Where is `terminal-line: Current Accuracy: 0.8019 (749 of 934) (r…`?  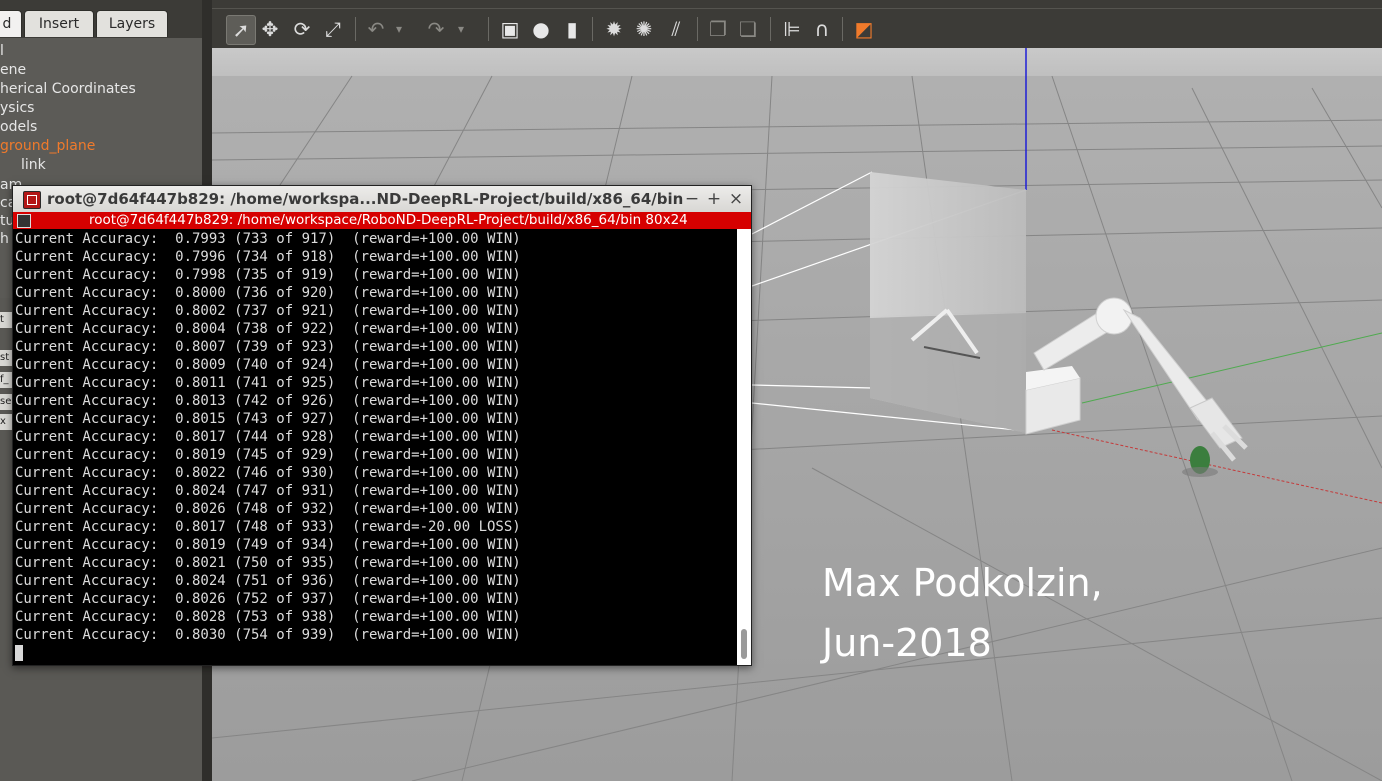 terminal-line: Current Accuracy: 0.8019 (749 of 934) (r… is located at coordinates (268, 545).